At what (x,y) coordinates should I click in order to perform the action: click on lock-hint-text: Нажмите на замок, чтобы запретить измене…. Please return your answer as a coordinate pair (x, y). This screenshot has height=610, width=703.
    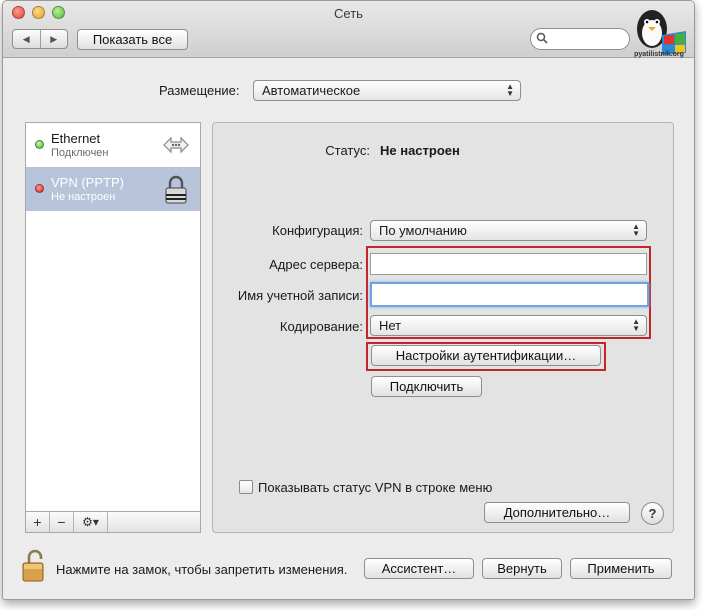
    Looking at the image, I should click on (202, 569).